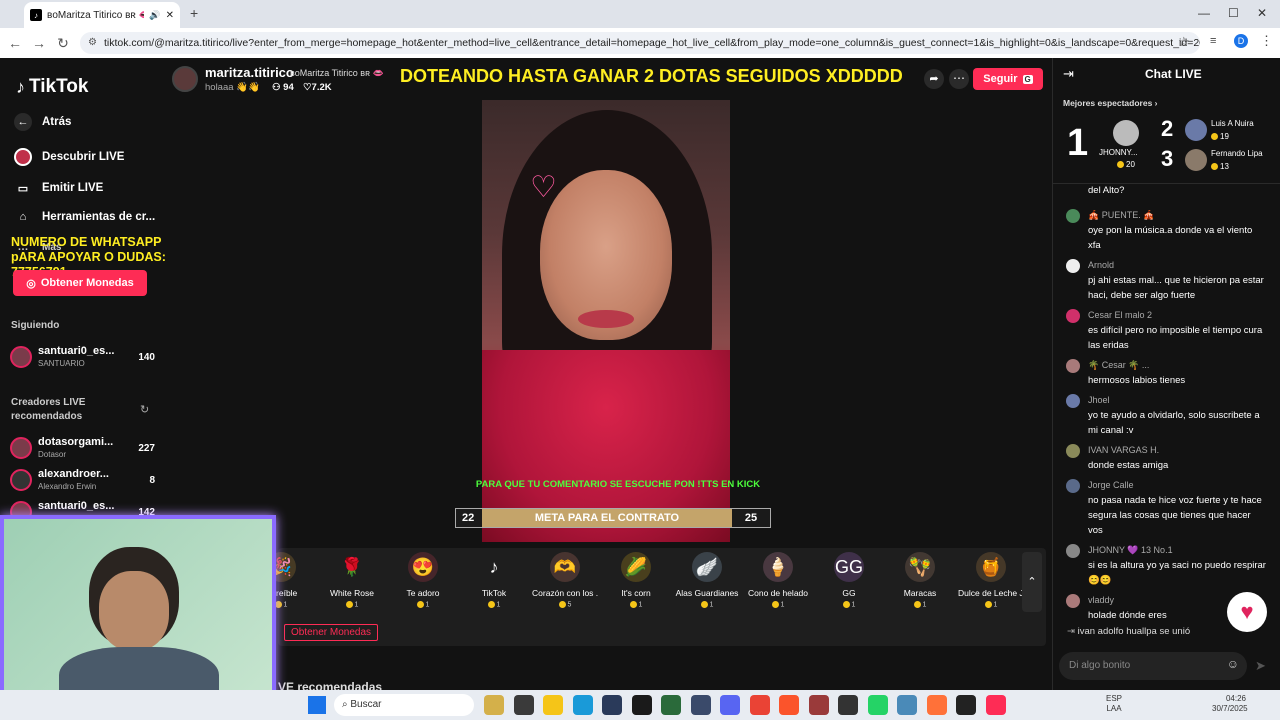  Describe the element at coordinates (934, 79) in the screenshot. I see `share-icon: ➦` at that location.